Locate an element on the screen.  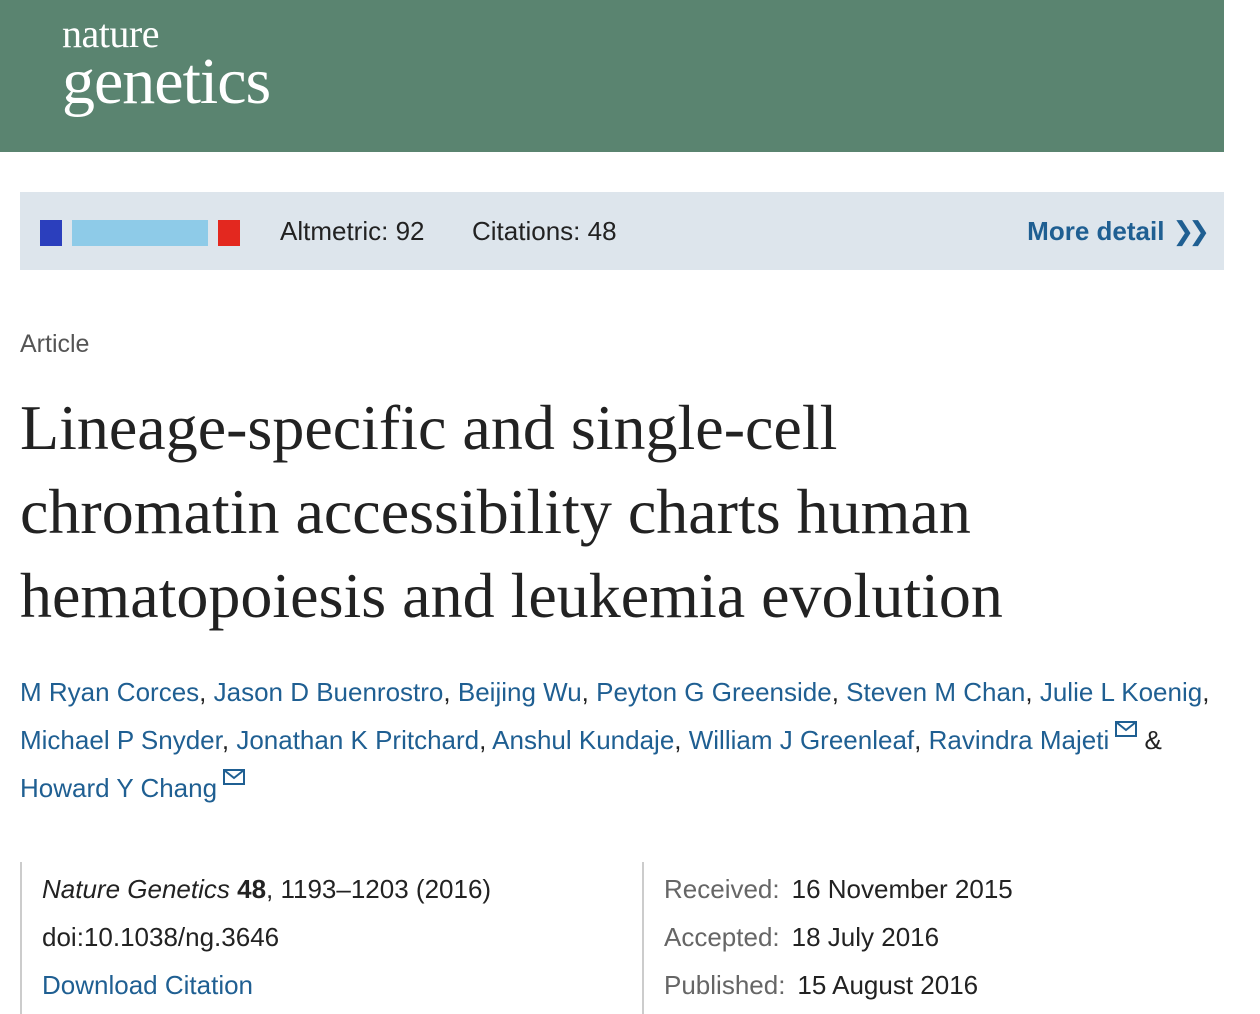
accepted-date: Accepted: 18 July 2016 is located at coordinates (801, 937).